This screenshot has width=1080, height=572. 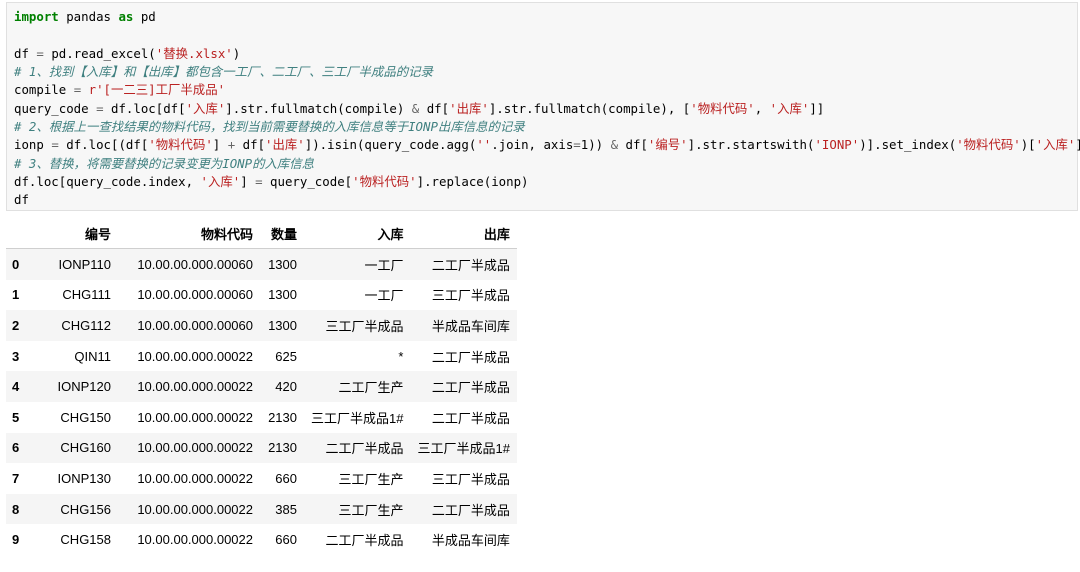 What do you see at coordinates (384, 296) in the screenshot?
I see `table-cell: 一工厂` at bounding box center [384, 296].